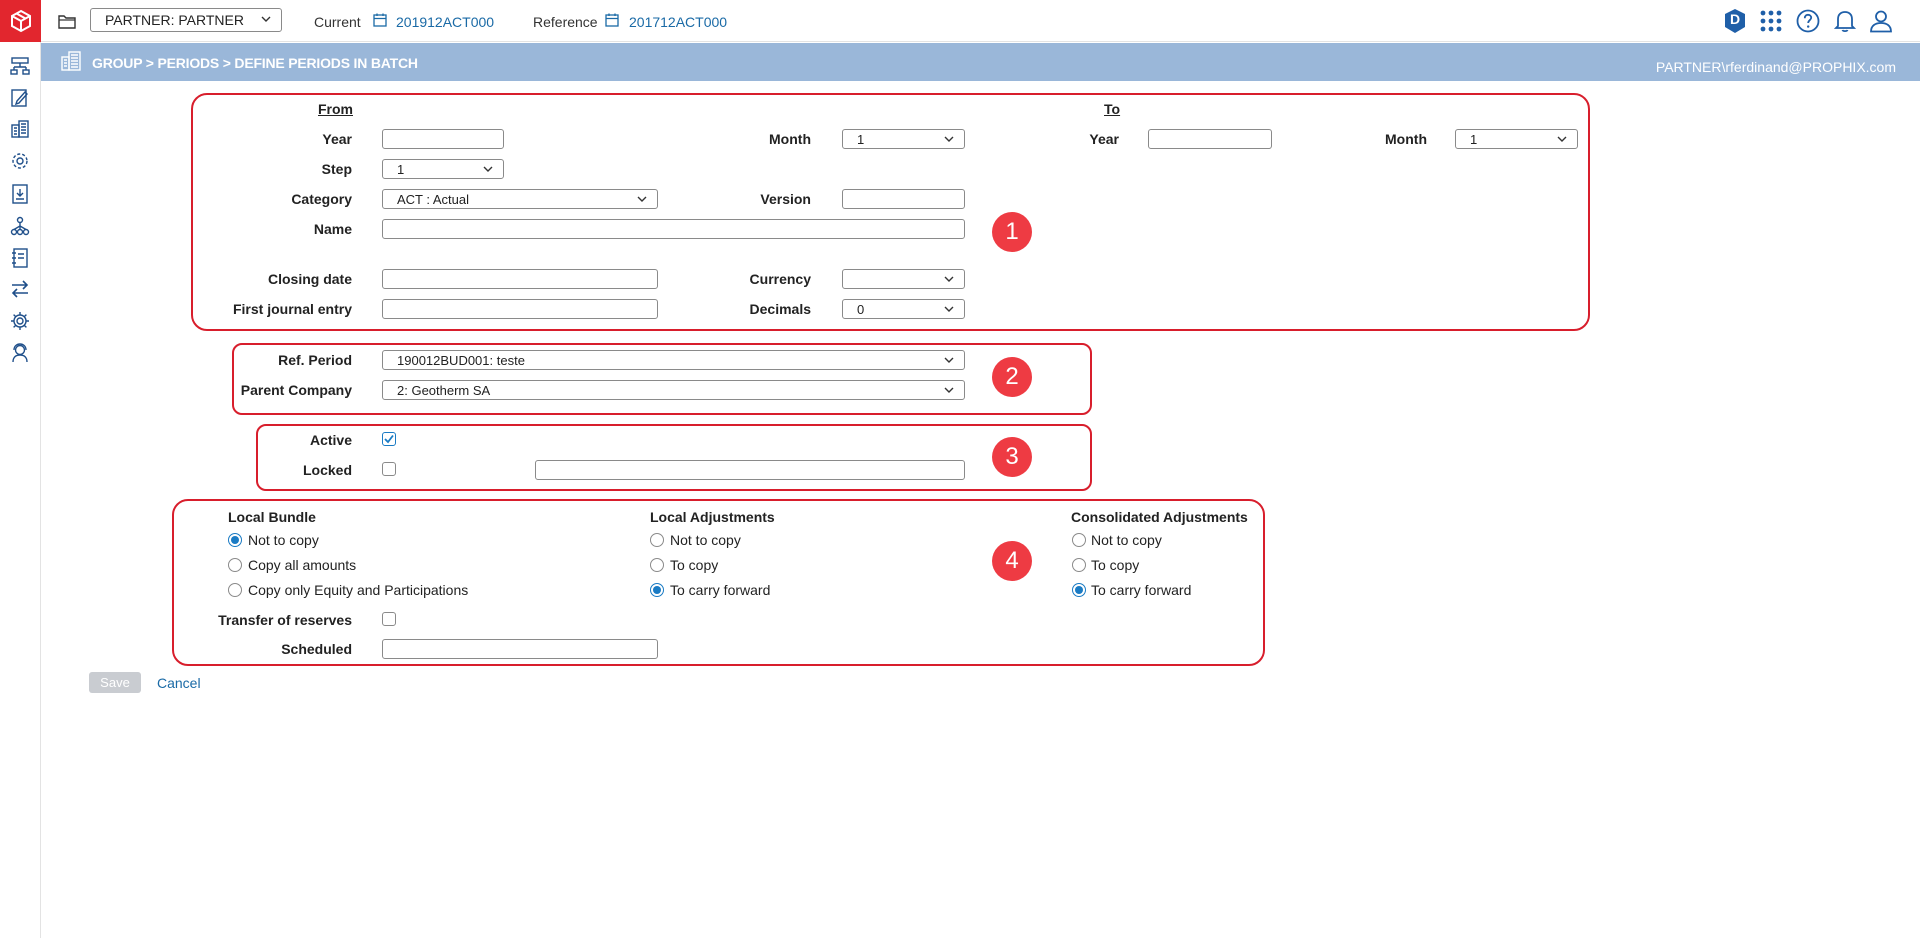 This screenshot has height=938, width=1920. Describe the element at coordinates (1210, 139) in the screenshot. I see `to-year-input` at that location.